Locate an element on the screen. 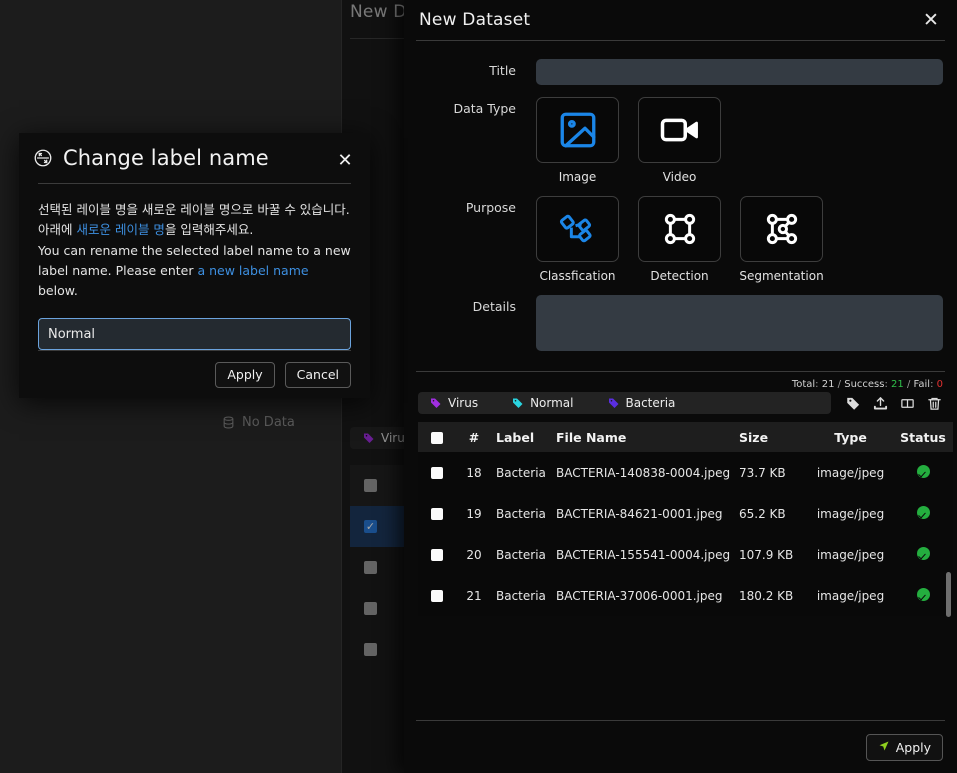 The image size is (957, 773). data-type-option-video: Video is located at coordinates (679, 140).